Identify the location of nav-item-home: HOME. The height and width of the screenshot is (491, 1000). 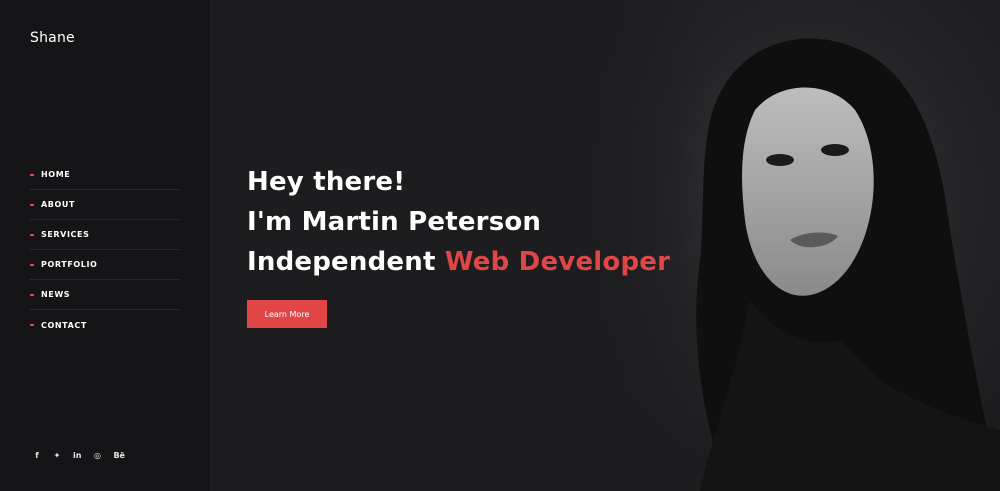
(104, 175).